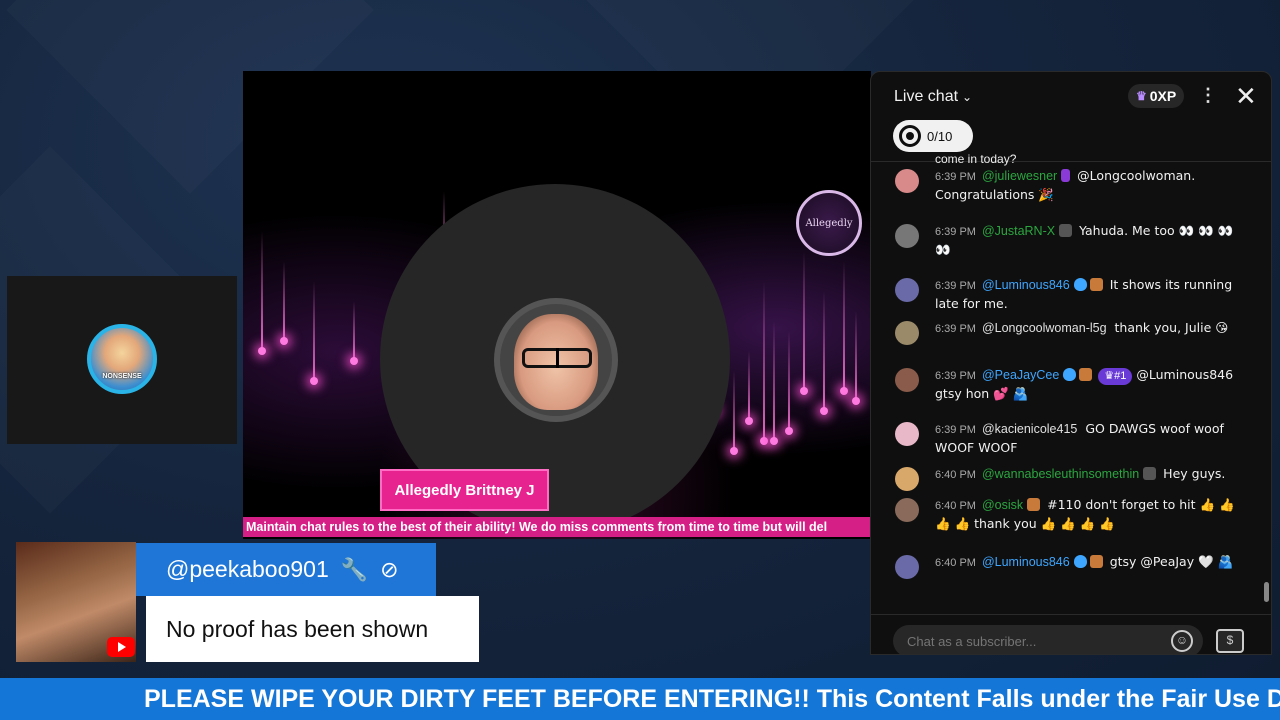 The image size is (1280, 720). What do you see at coordinates (1169, 561) in the screenshot?
I see `chat-message-text: gtsy @PeaJay 🤍 🫂` at bounding box center [1169, 561].